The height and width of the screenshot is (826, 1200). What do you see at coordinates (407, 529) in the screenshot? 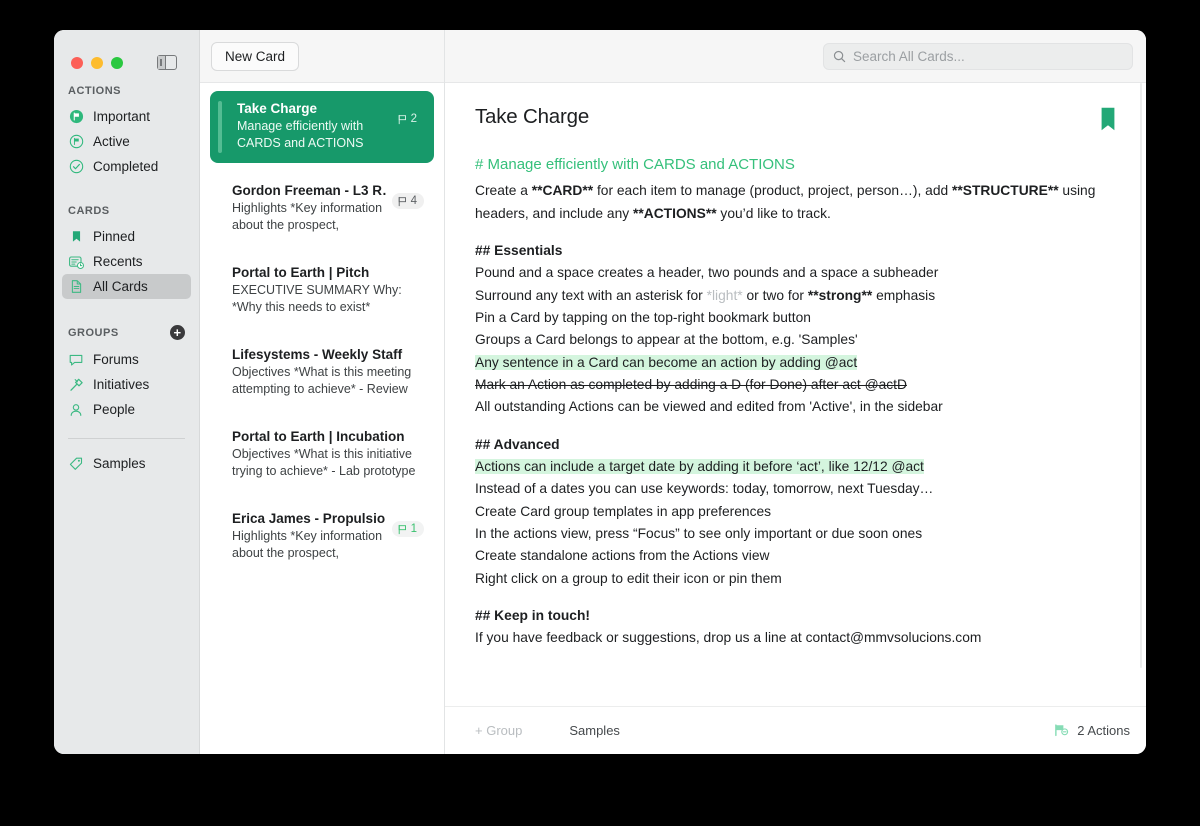
I see `status-badge: 1` at bounding box center [407, 529].